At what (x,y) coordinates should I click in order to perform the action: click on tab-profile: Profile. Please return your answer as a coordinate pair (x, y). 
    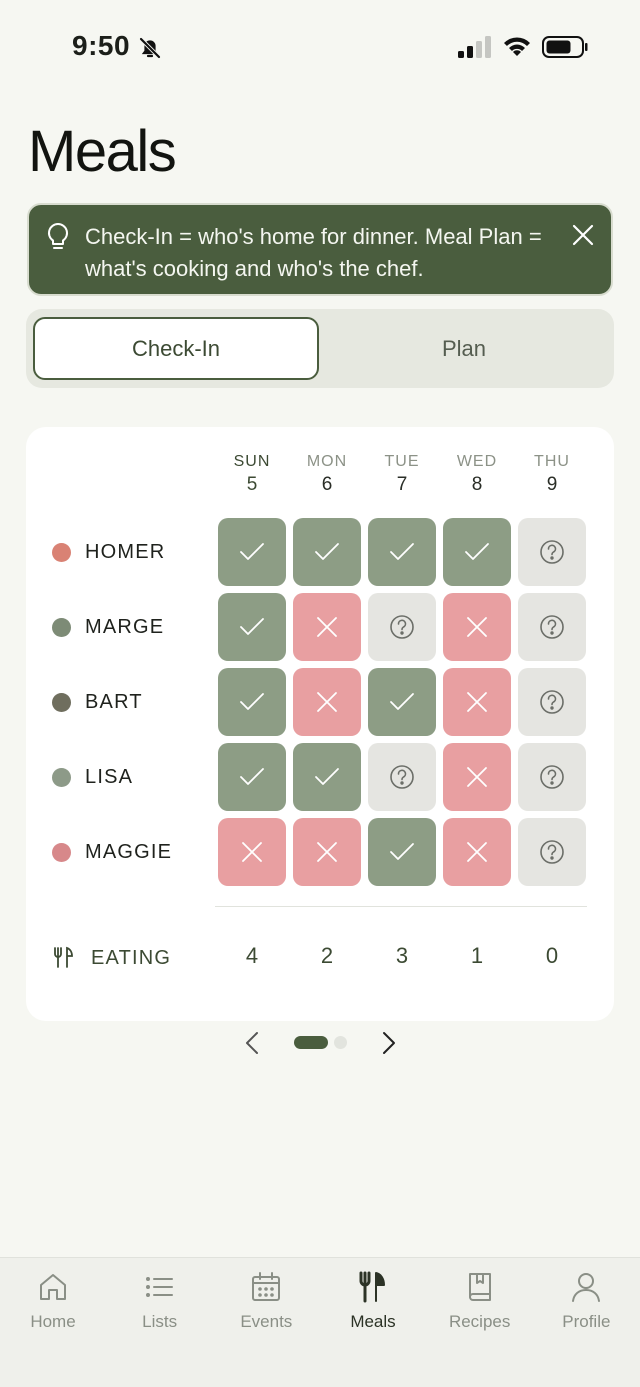
    Looking at the image, I should click on (586, 1301).